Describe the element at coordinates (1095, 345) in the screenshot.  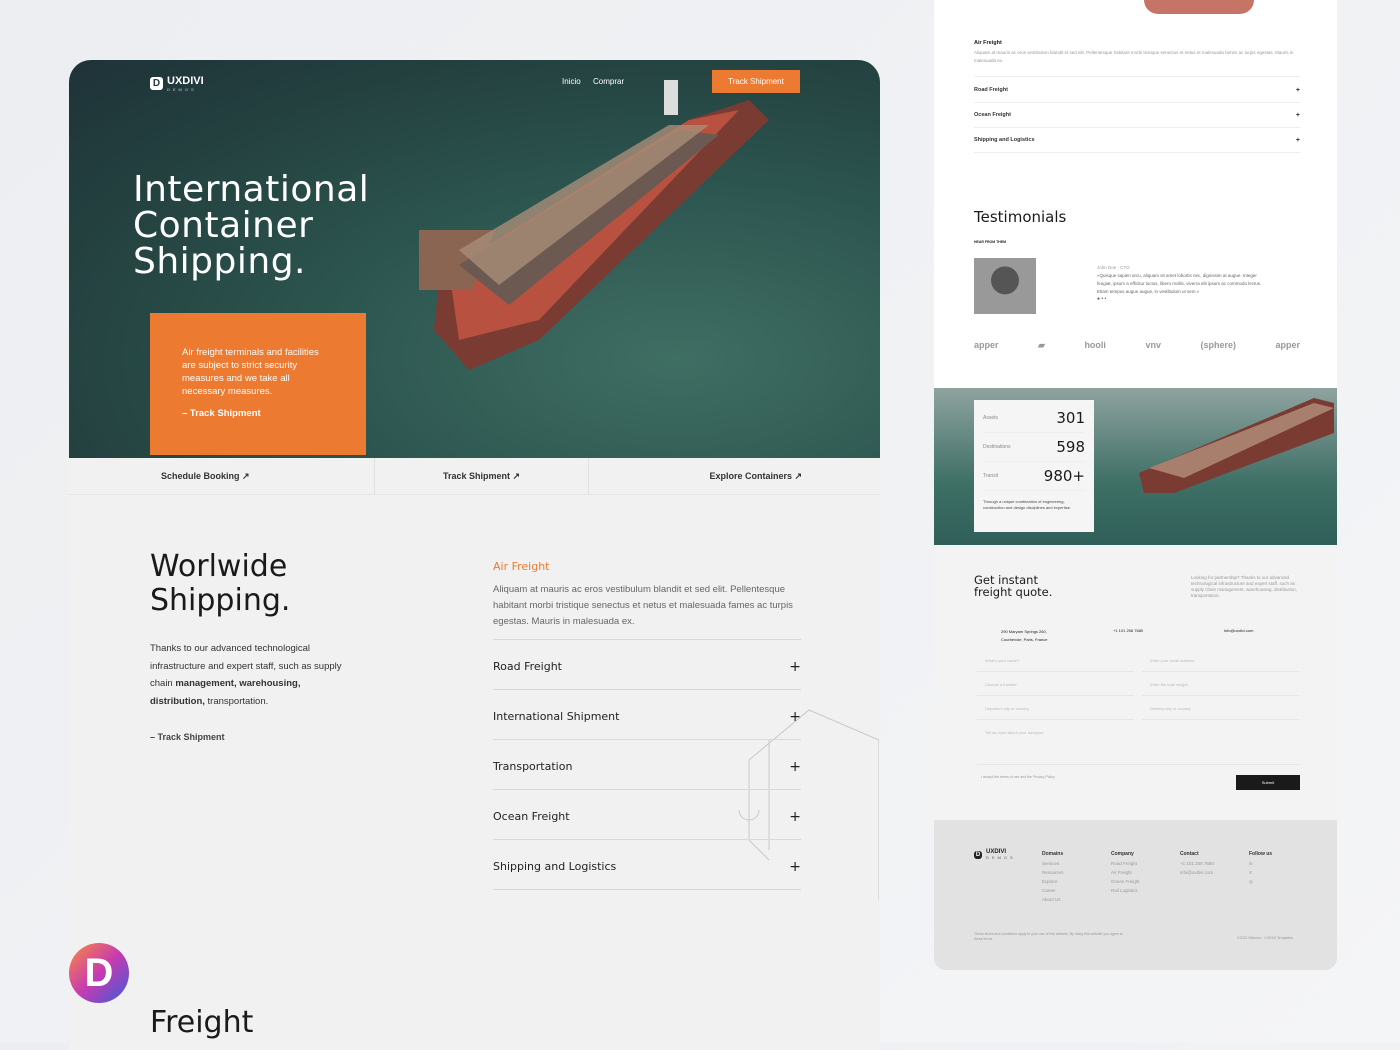
I see `client-logo: hooli` at that location.